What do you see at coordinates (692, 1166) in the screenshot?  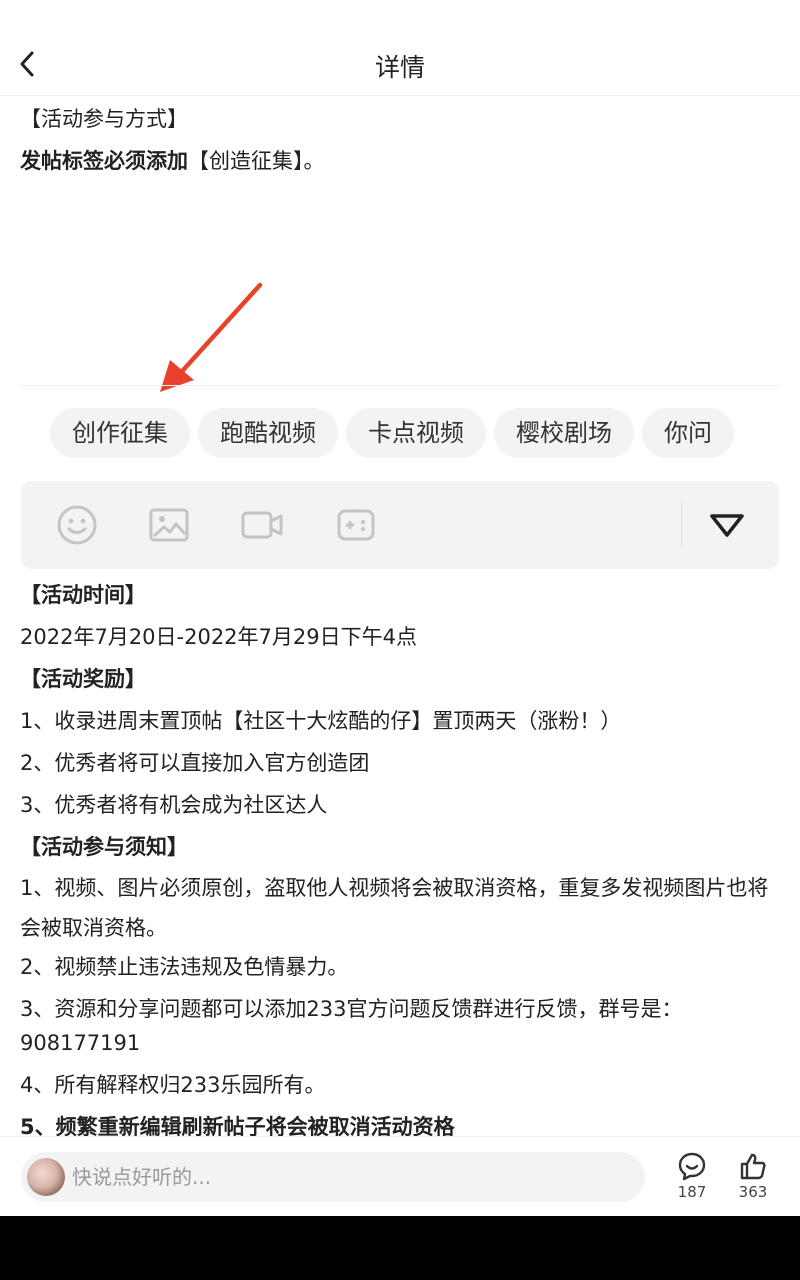 I see `comment-icon` at bounding box center [692, 1166].